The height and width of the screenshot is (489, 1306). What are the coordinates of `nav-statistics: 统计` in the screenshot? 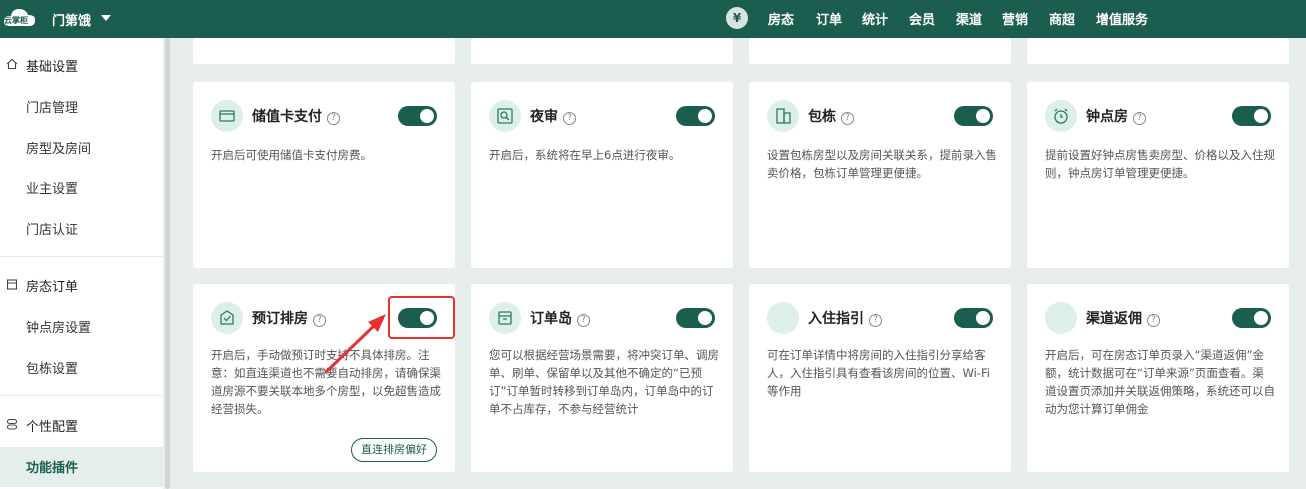 It's located at (875, 18).